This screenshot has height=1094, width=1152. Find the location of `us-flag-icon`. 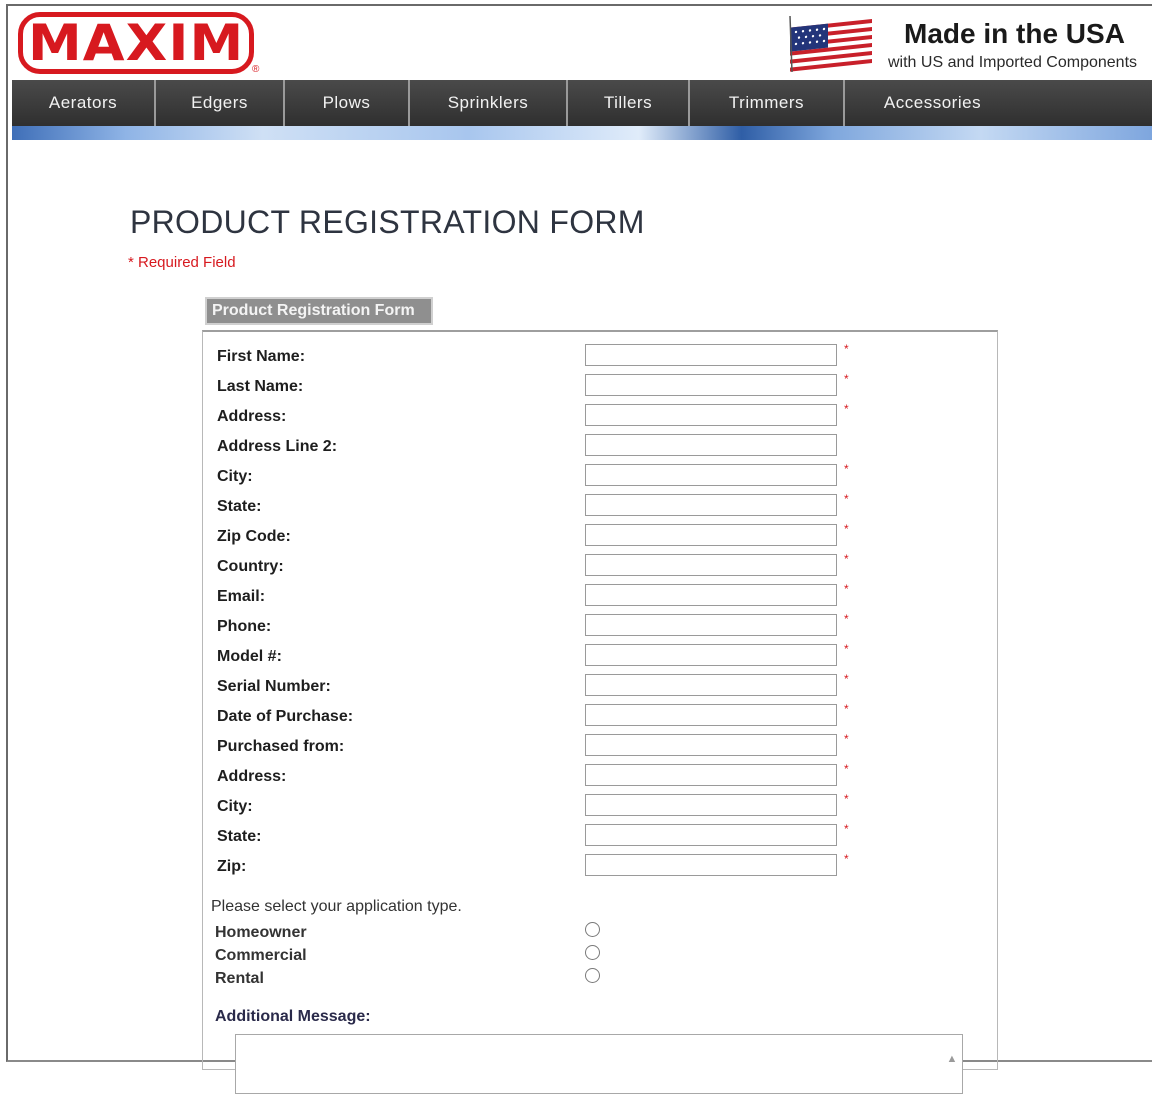

us-flag-icon is located at coordinates (830, 44).